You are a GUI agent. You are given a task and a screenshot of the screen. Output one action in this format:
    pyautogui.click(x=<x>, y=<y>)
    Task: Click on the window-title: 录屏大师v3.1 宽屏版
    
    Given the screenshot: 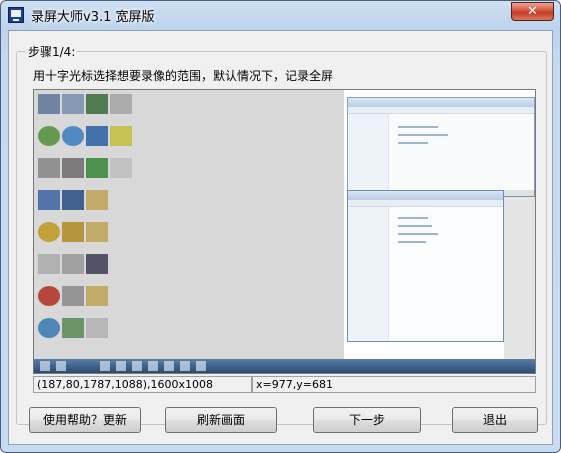 What is the action you would take?
    pyautogui.click(x=93, y=17)
    